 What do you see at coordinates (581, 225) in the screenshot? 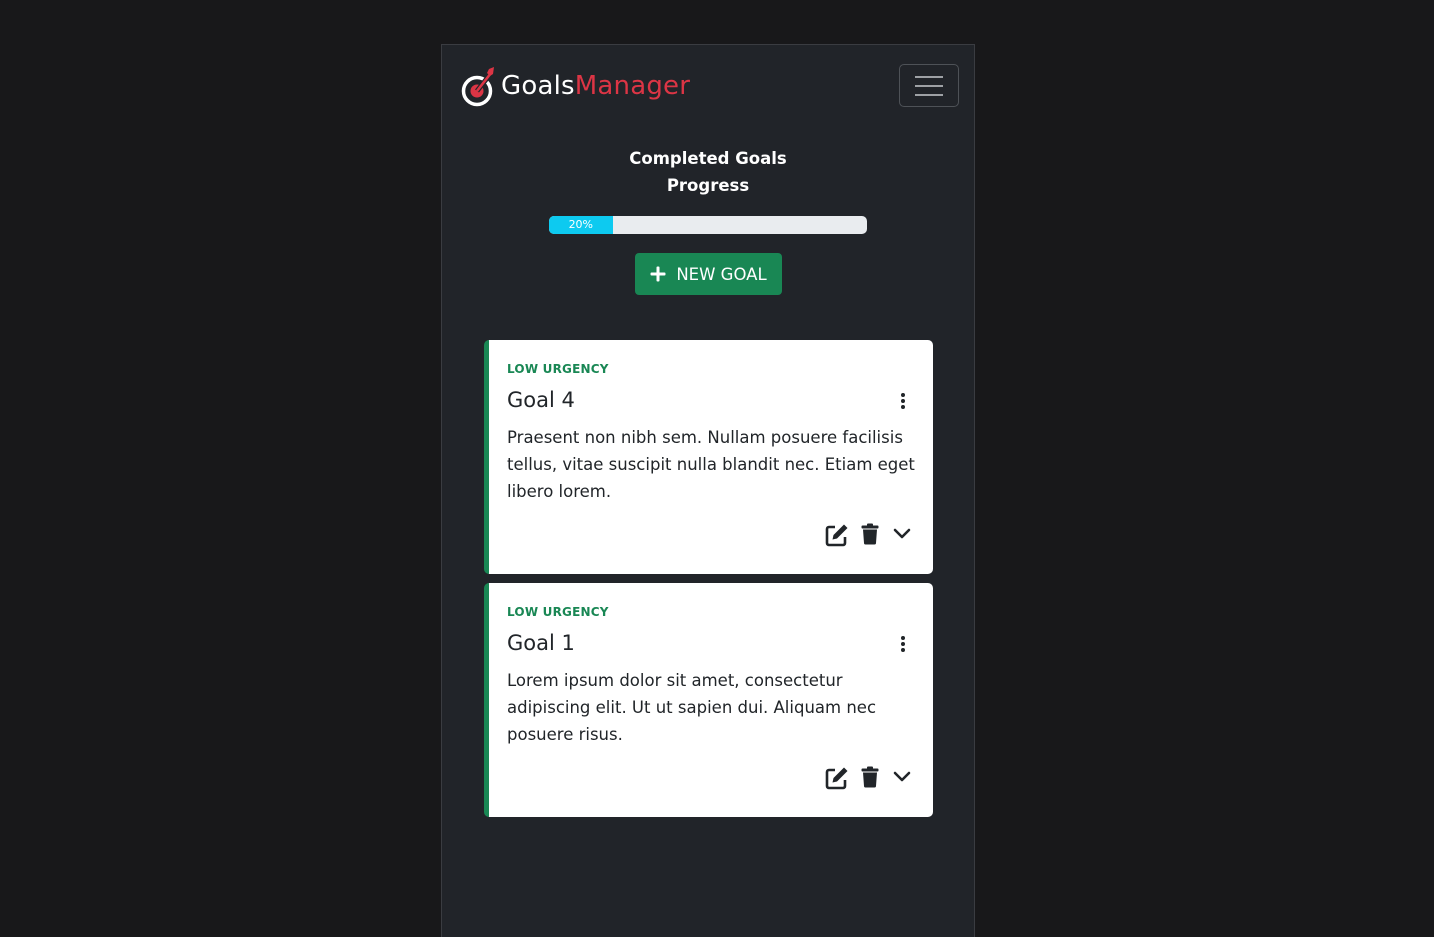
I see `progress-bar-fill: 20%` at bounding box center [581, 225].